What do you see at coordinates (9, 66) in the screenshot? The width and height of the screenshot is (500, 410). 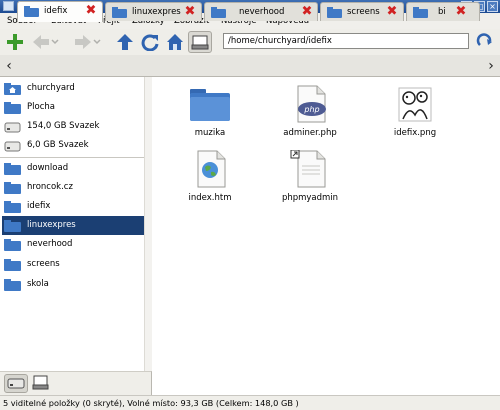 I see `tab-scroll-left-icon: ‹` at bounding box center [9, 66].